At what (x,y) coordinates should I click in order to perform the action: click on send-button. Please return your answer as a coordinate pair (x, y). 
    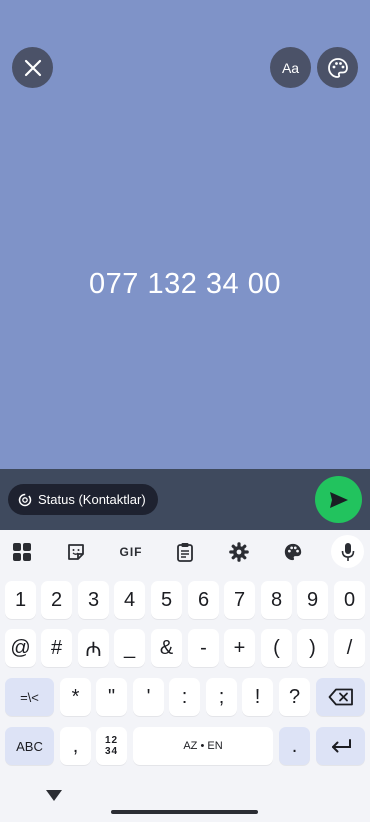
    Looking at the image, I should click on (338, 499).